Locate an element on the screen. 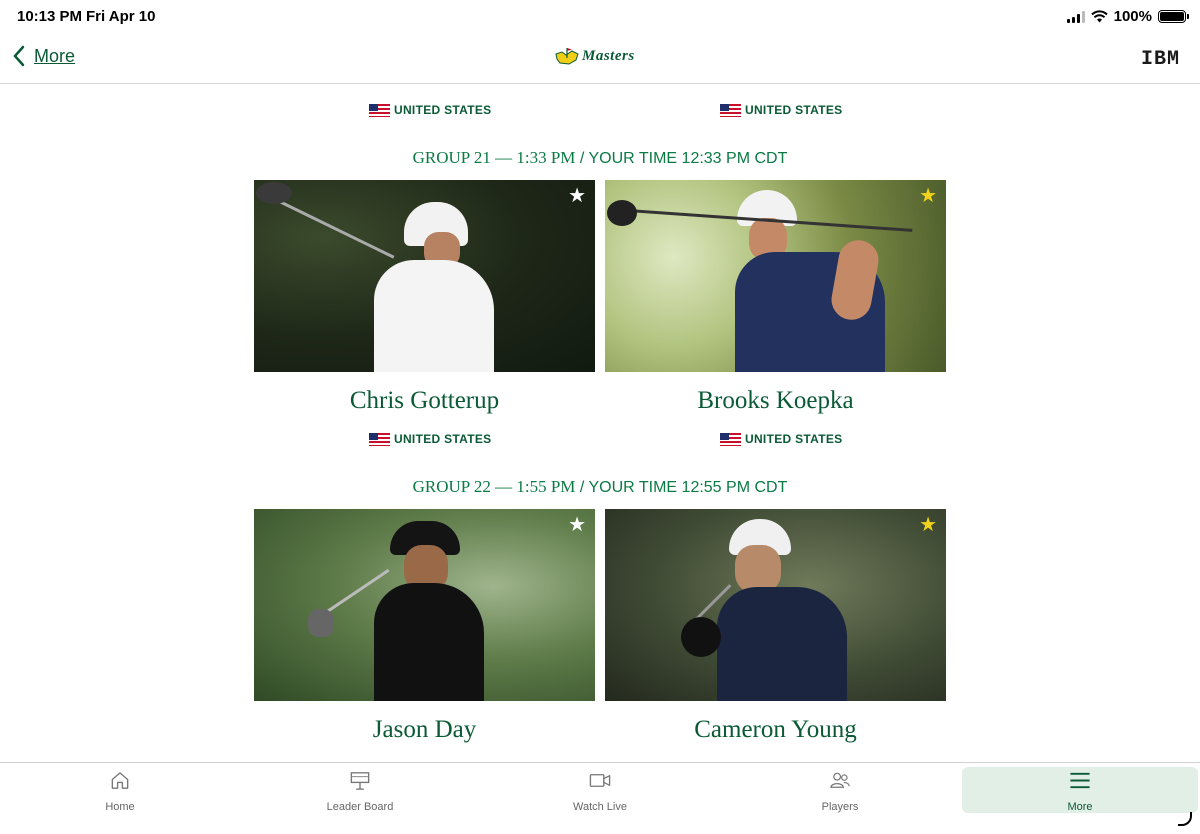 This screenshot has width=1200, height=834. back-button: More is located at coordinates (43, 56).